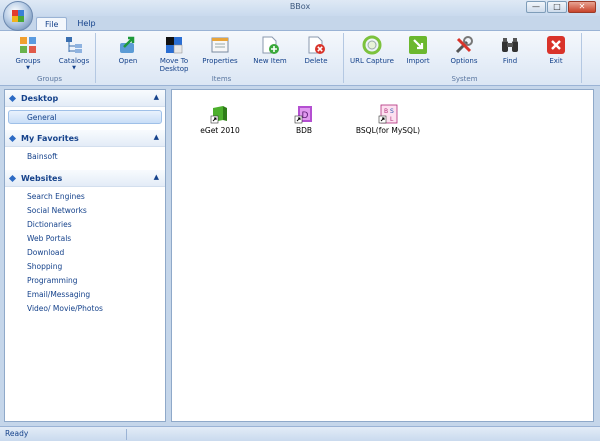 This screenshot has height=441, width=600. I want to click on sidebar-item-web-portals: Web Portals, so click(85, 239).